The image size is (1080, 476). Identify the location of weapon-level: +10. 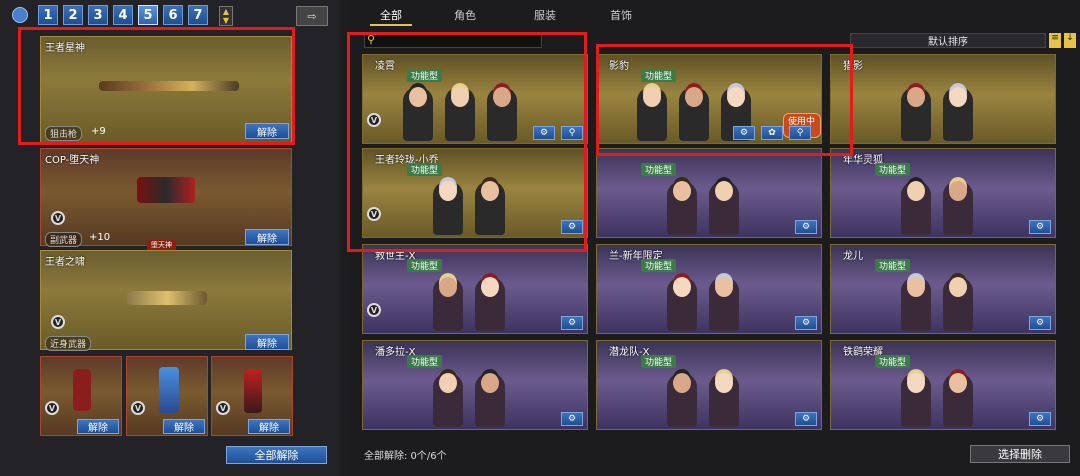
(100, 237).